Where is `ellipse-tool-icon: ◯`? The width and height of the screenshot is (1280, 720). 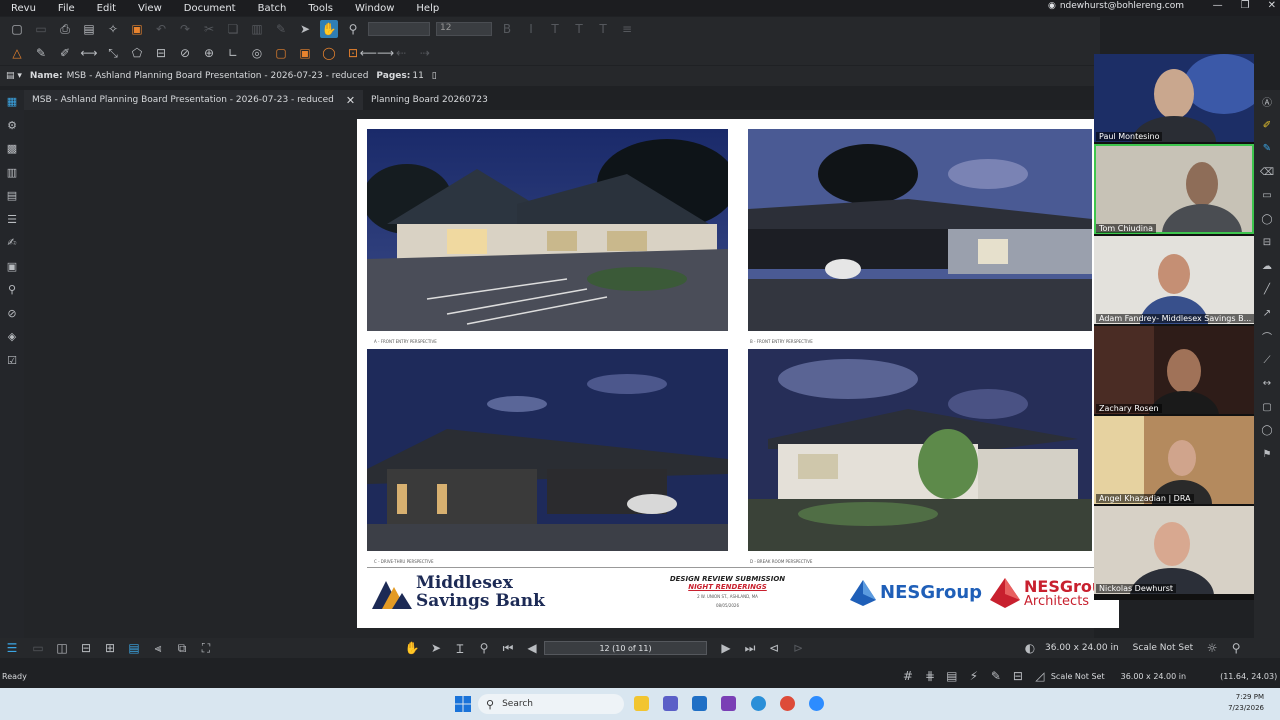 ellipse-tool-icon: ◯ is located at coordinates (1267, 431).